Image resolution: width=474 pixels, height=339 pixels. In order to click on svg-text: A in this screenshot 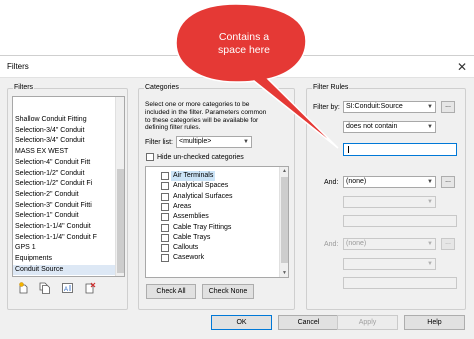, I will do `click(66, 290)`.